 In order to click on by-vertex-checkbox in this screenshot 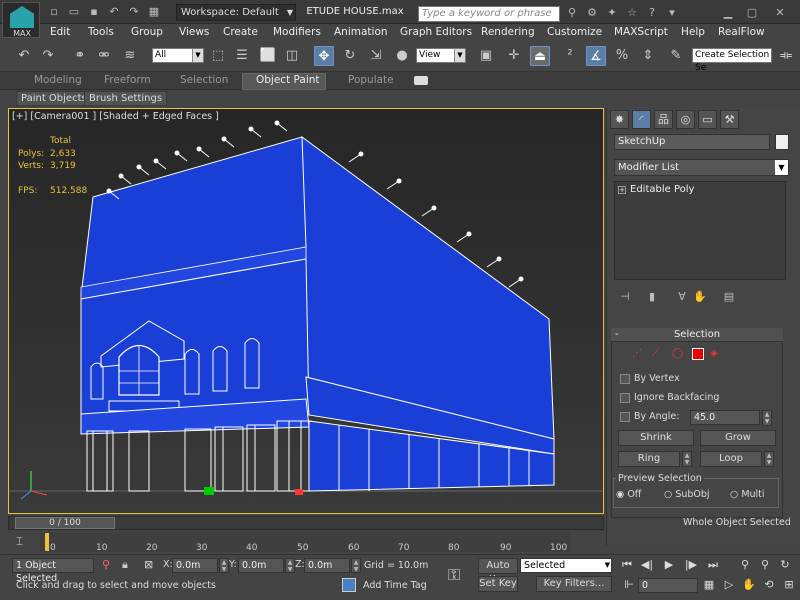, I will do `click(625, 379)`.